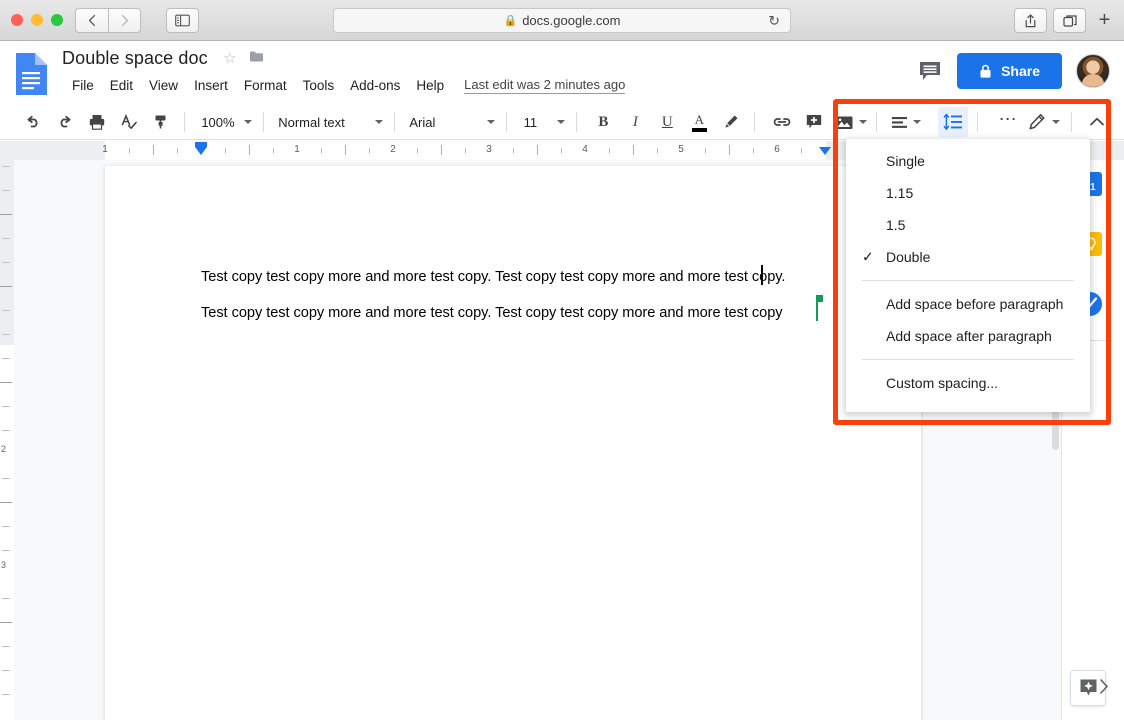 This screenshot has height=720, width=1124. Describe the element at coordinates (968, 161) in the screenshot. I see `menu-item-single: Single` at that location.